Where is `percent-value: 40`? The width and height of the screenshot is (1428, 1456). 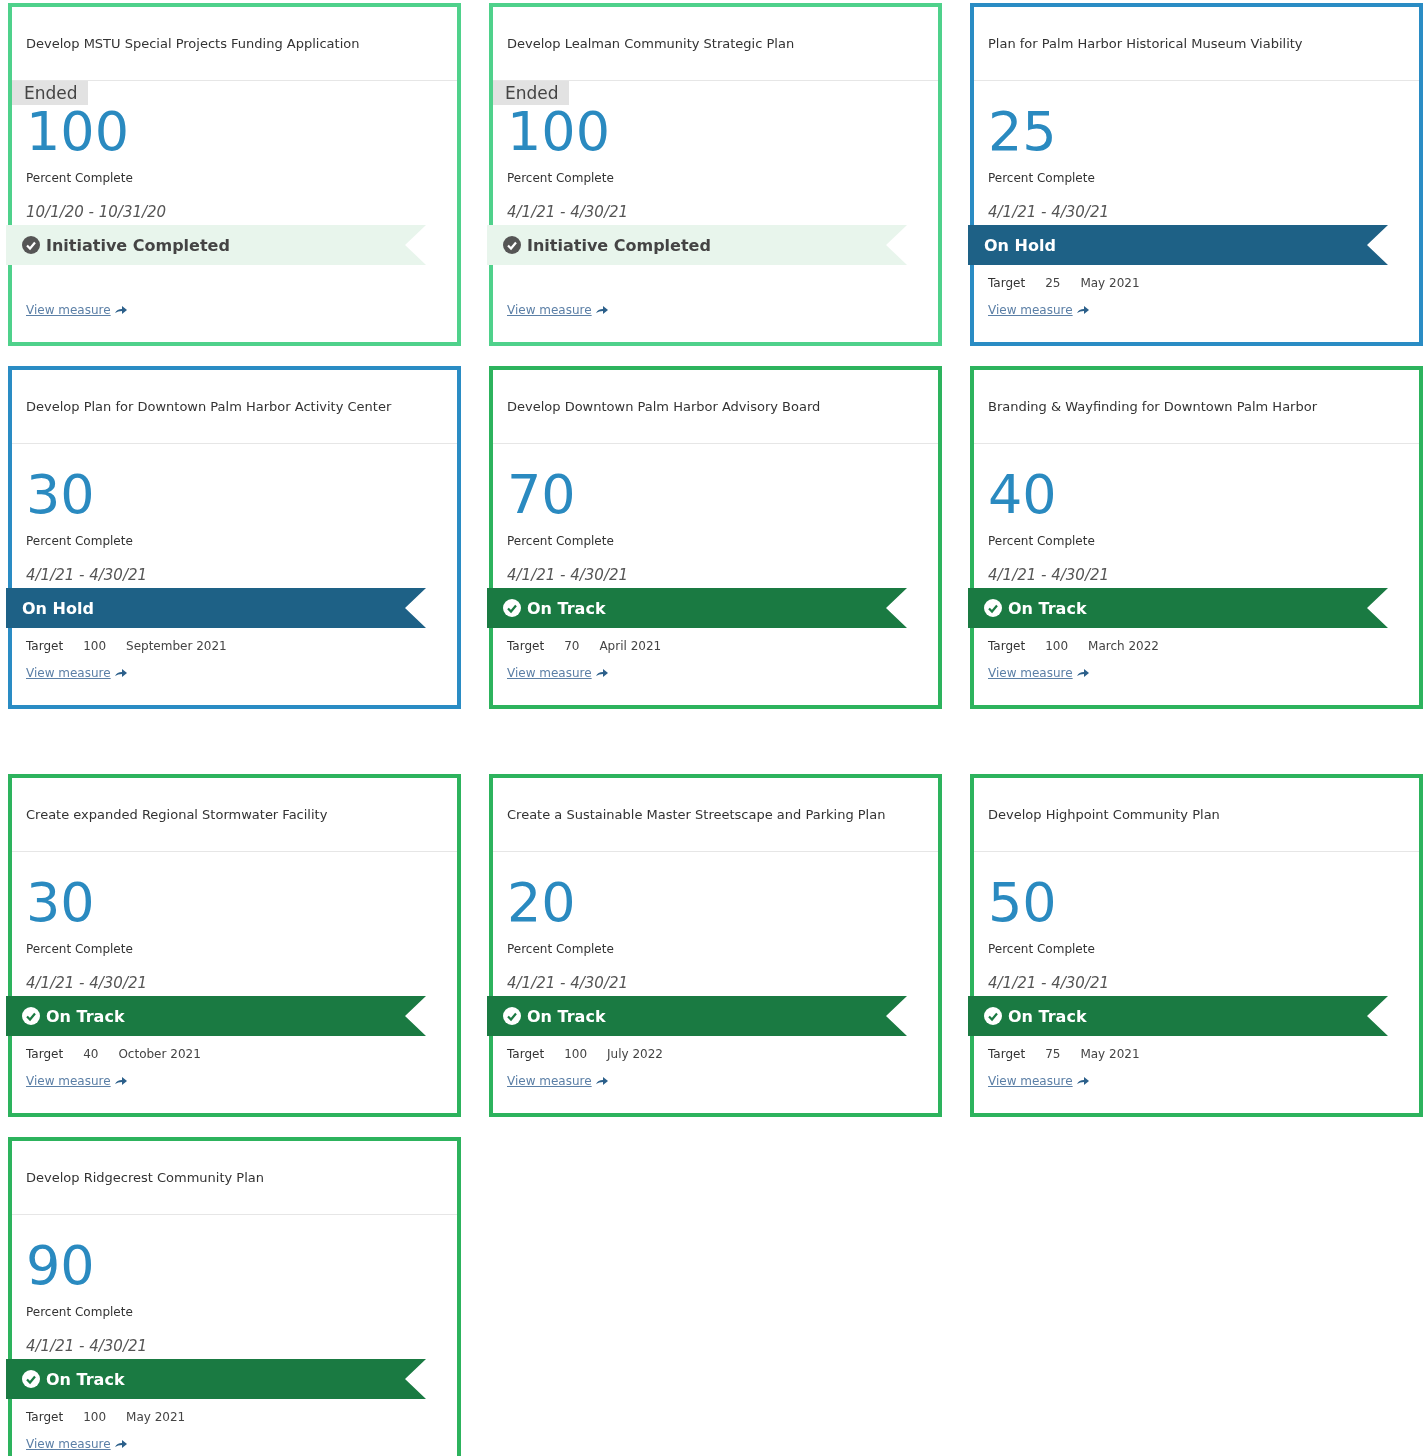 percent-value: 40 is located at coordinates (1023, 495).